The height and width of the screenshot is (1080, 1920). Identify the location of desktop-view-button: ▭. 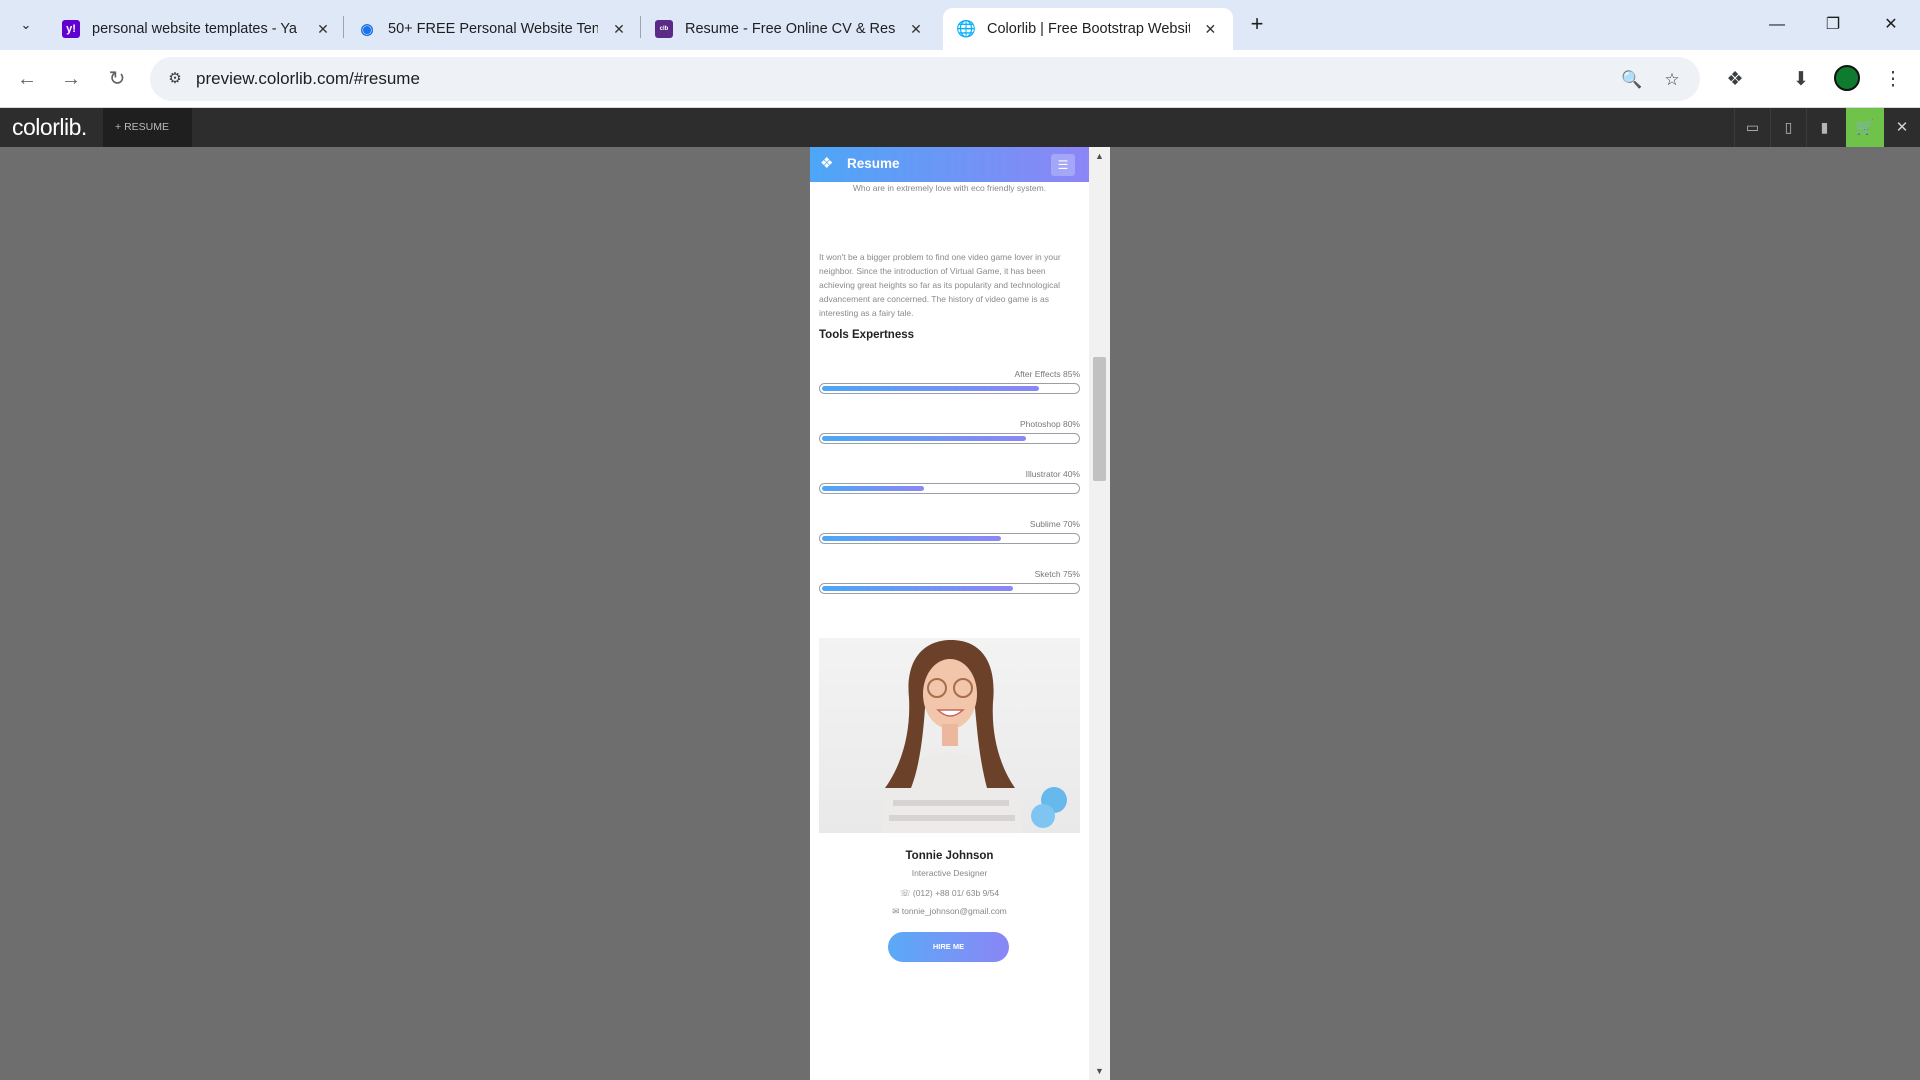
(1752, 127).